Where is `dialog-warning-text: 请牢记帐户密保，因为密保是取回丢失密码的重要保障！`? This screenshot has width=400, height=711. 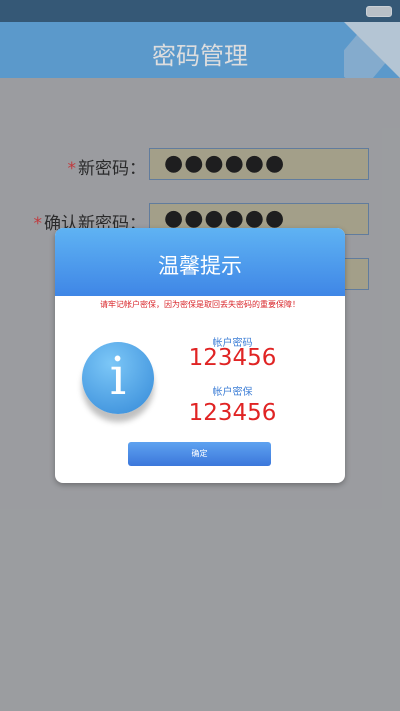 dialog-warning-text: 请牢记帐户密保，因为密保是取回丢失密码的重要保障！ is located at coordinates (200, 304).